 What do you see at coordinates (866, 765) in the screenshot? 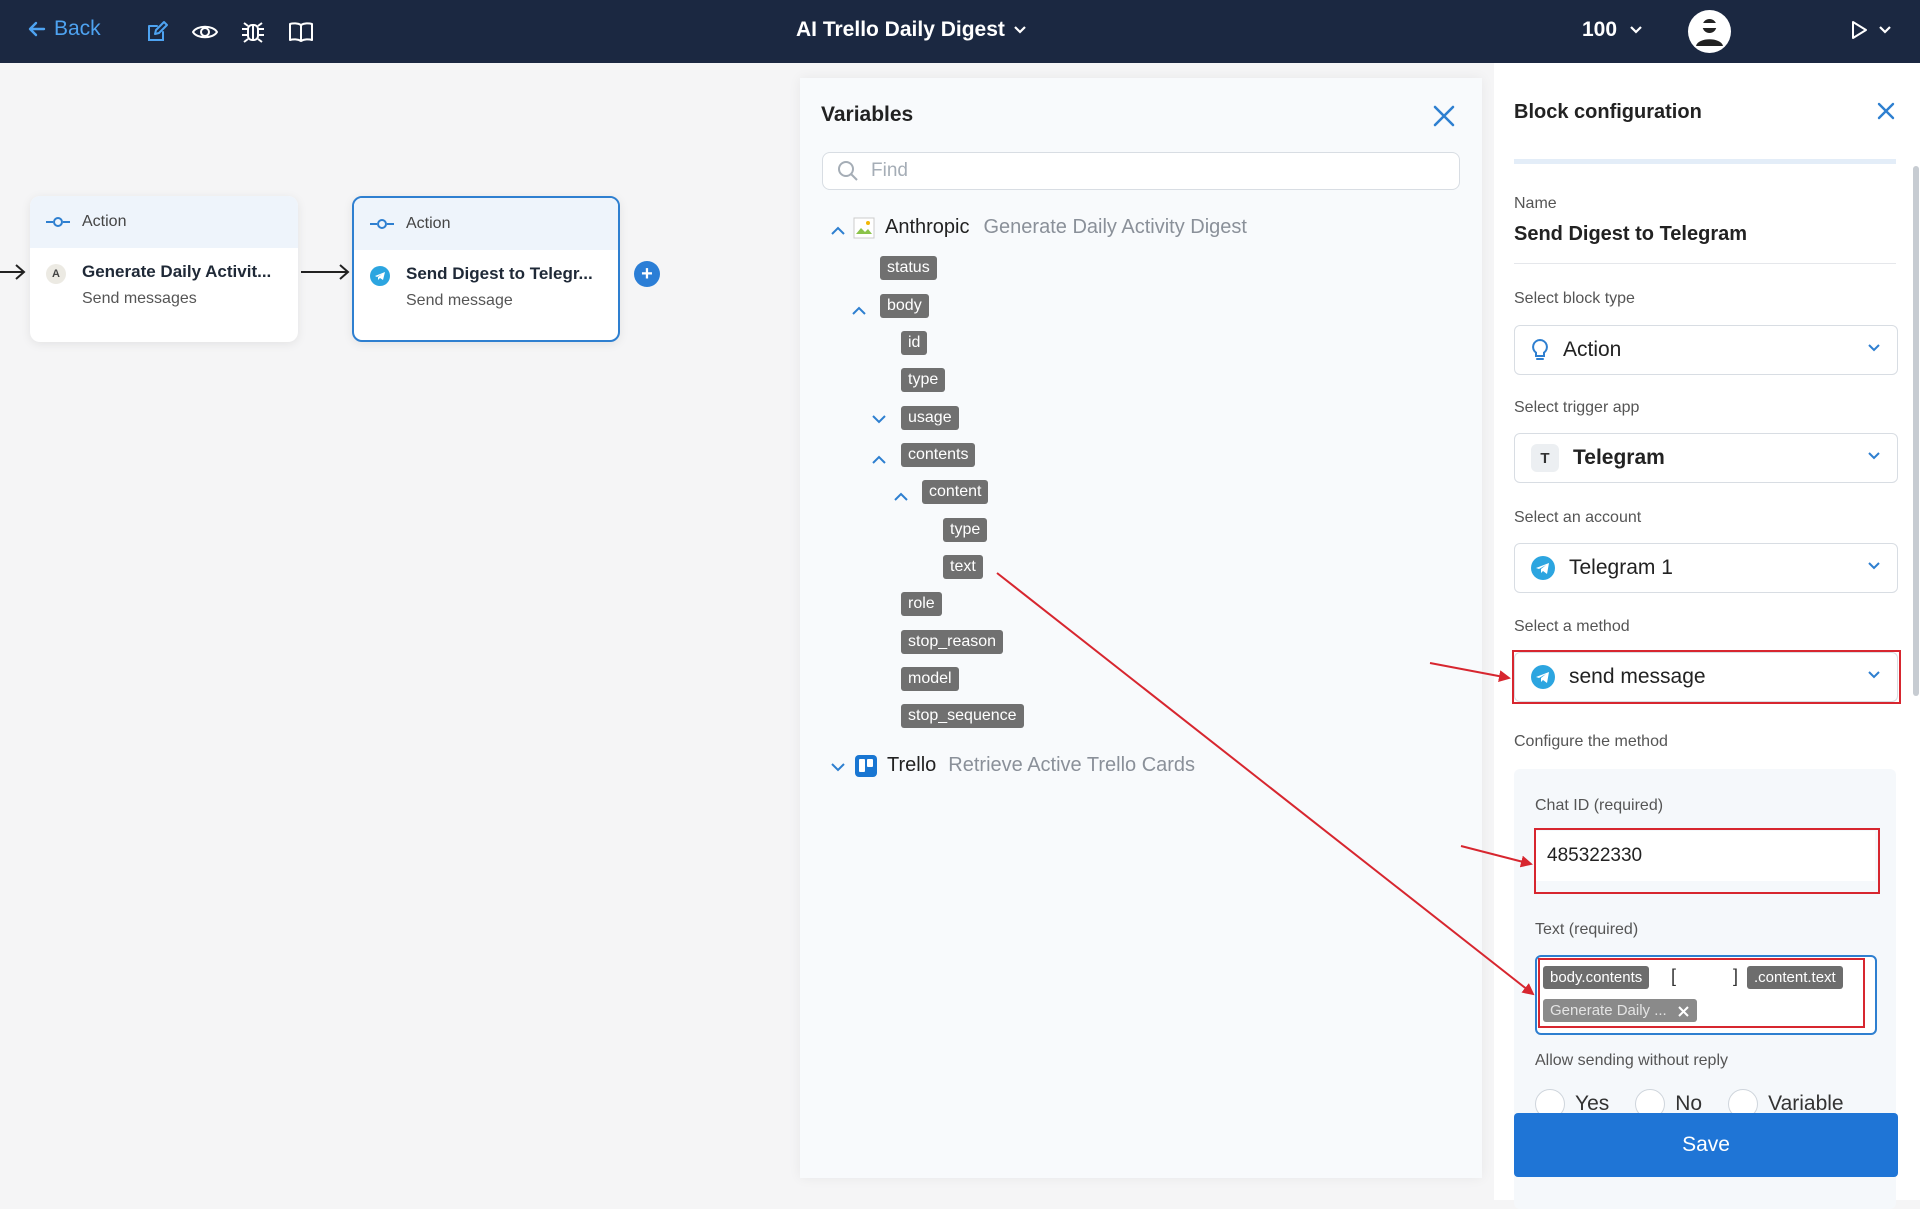
I see `trello-icon` at bounding box center [866, 765].